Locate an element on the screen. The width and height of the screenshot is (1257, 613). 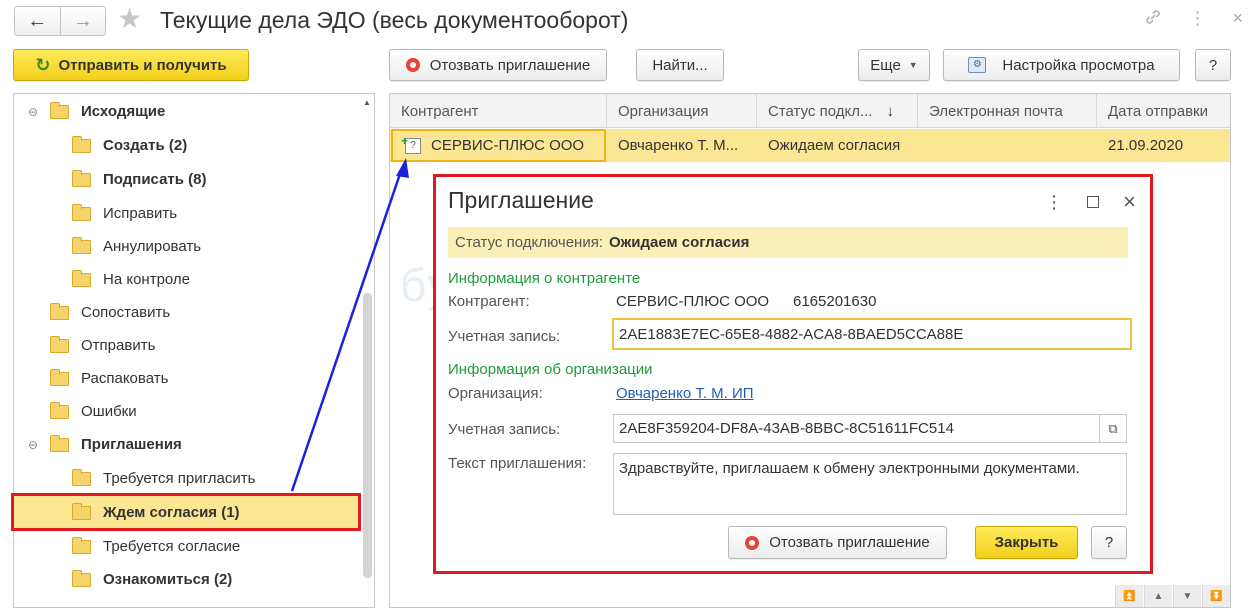
dialog-revoke-button: Отозвать приглашение is located at coordinates (837, 542).